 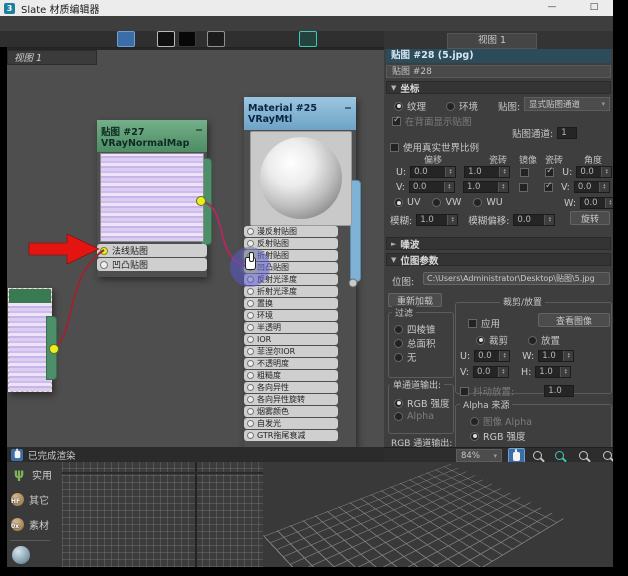 What do you see at coordinates (544, 340) in the screenshot?
I see `place-radio: 放置` at bounding box center [544, 340].